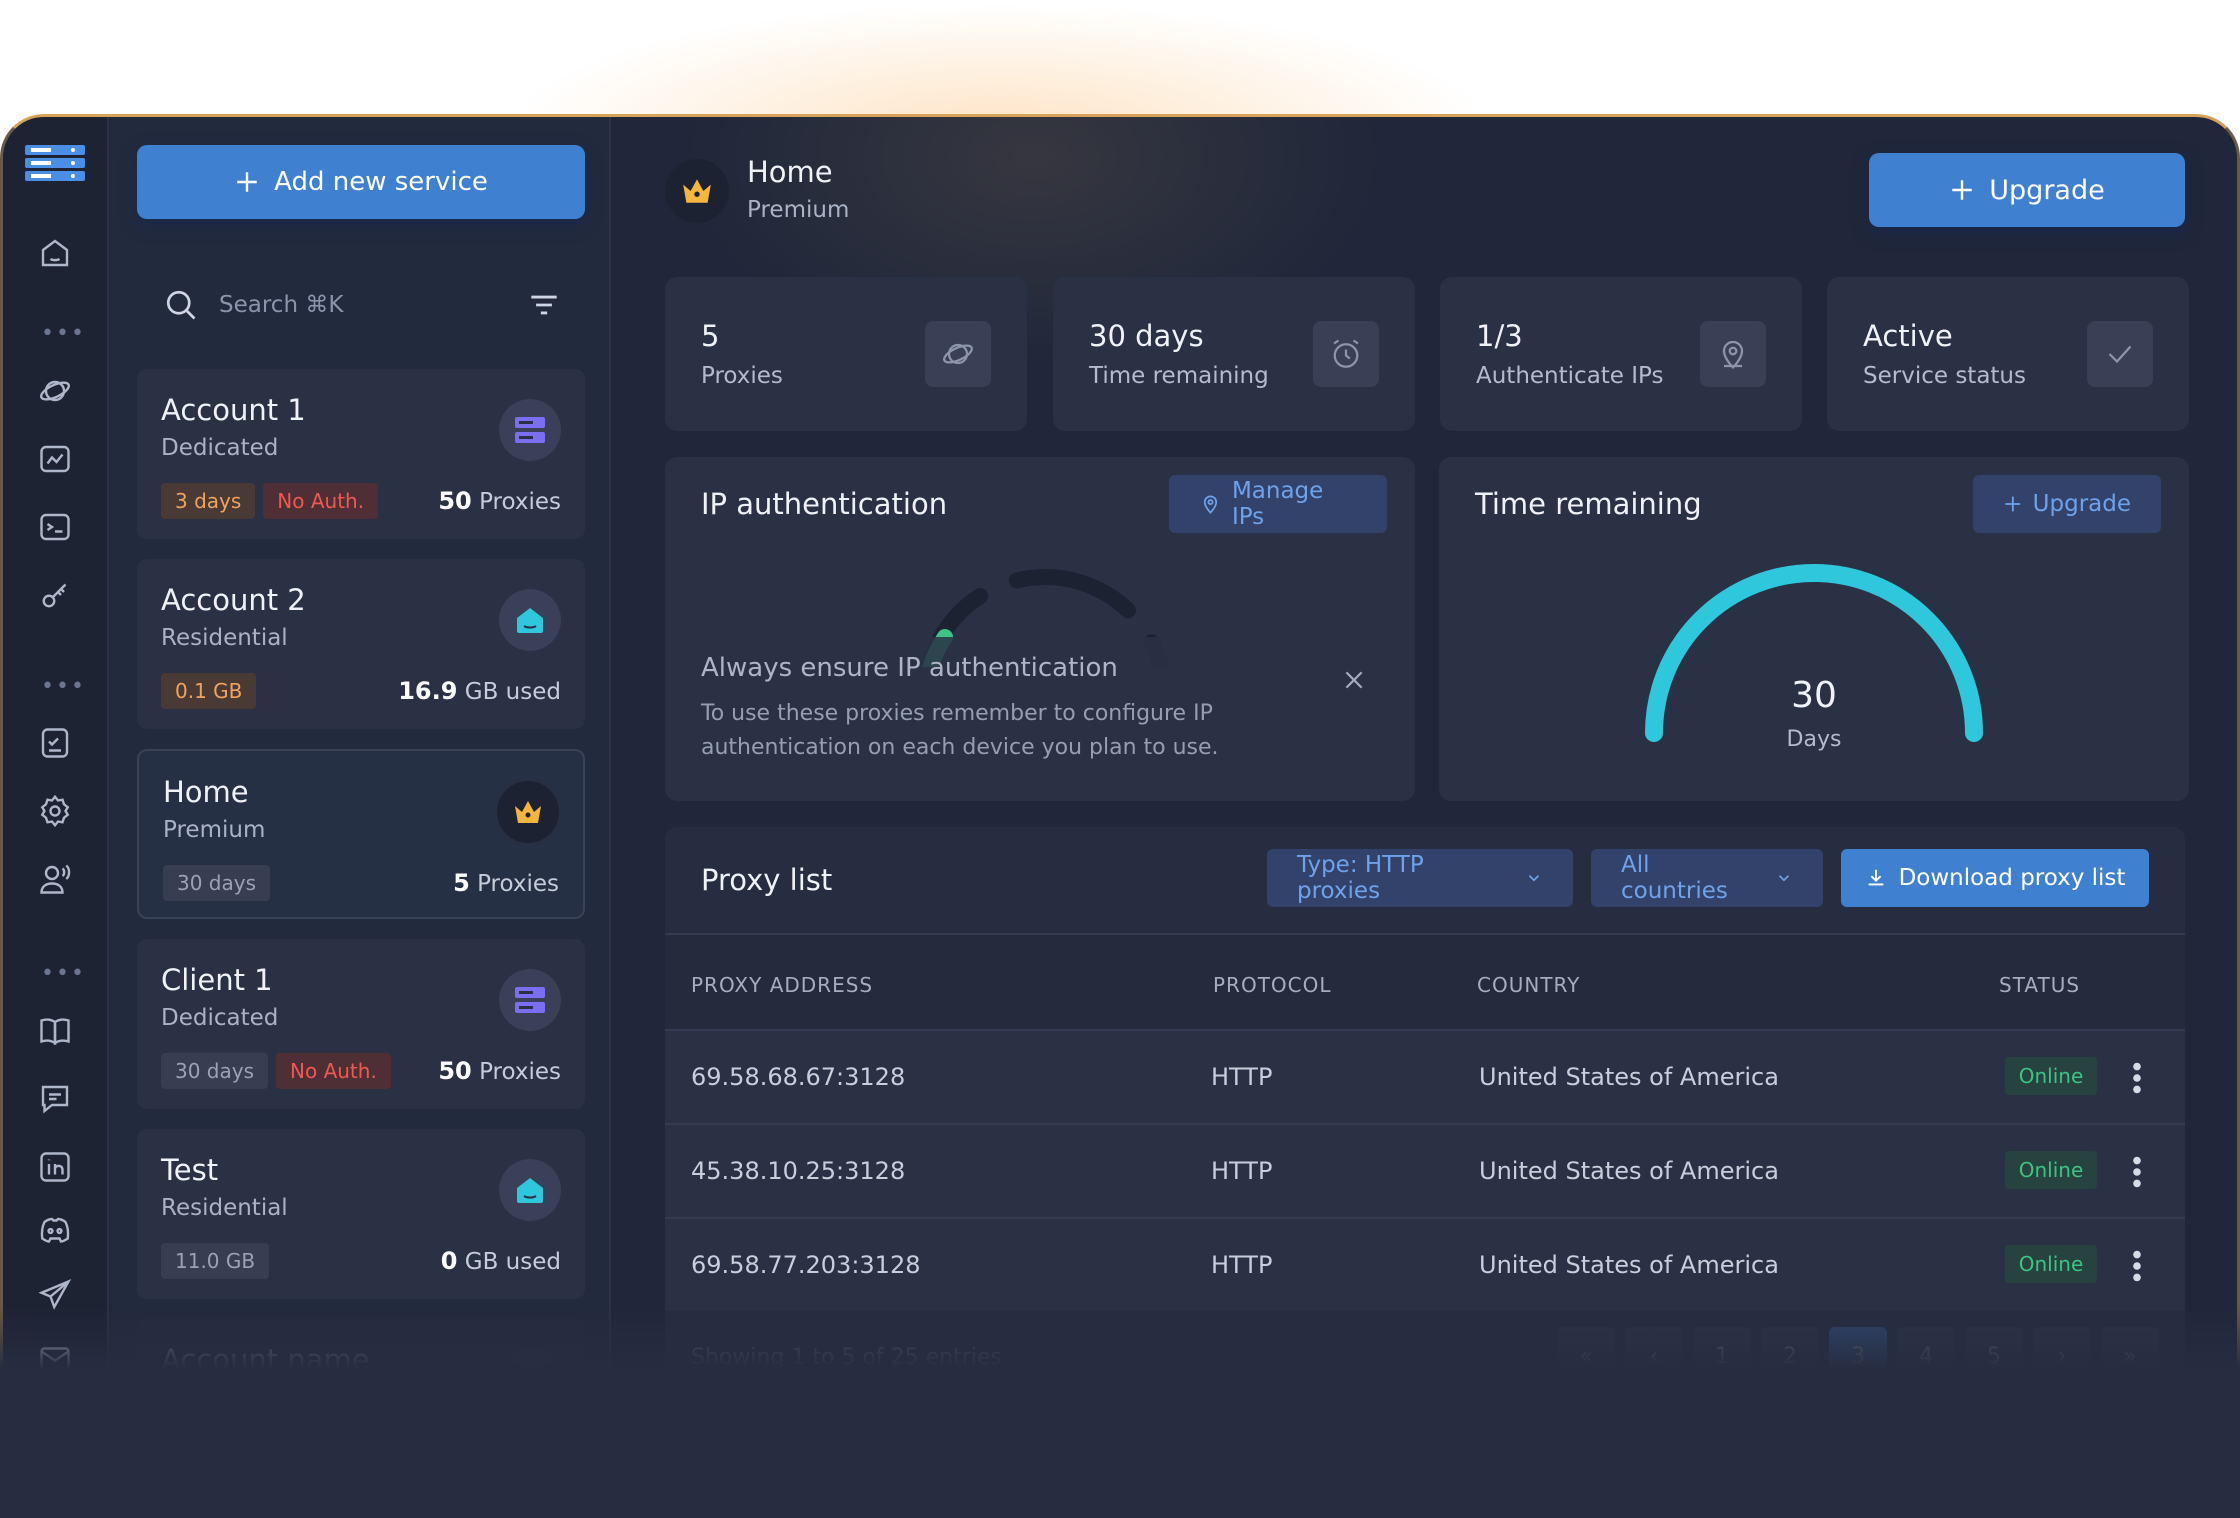 This screenshot has height=1518, width=2240. What do you see at coordinates (214, 830) in the screenshot?
I see `service-type: Premium` at bounding box center [214, 830].